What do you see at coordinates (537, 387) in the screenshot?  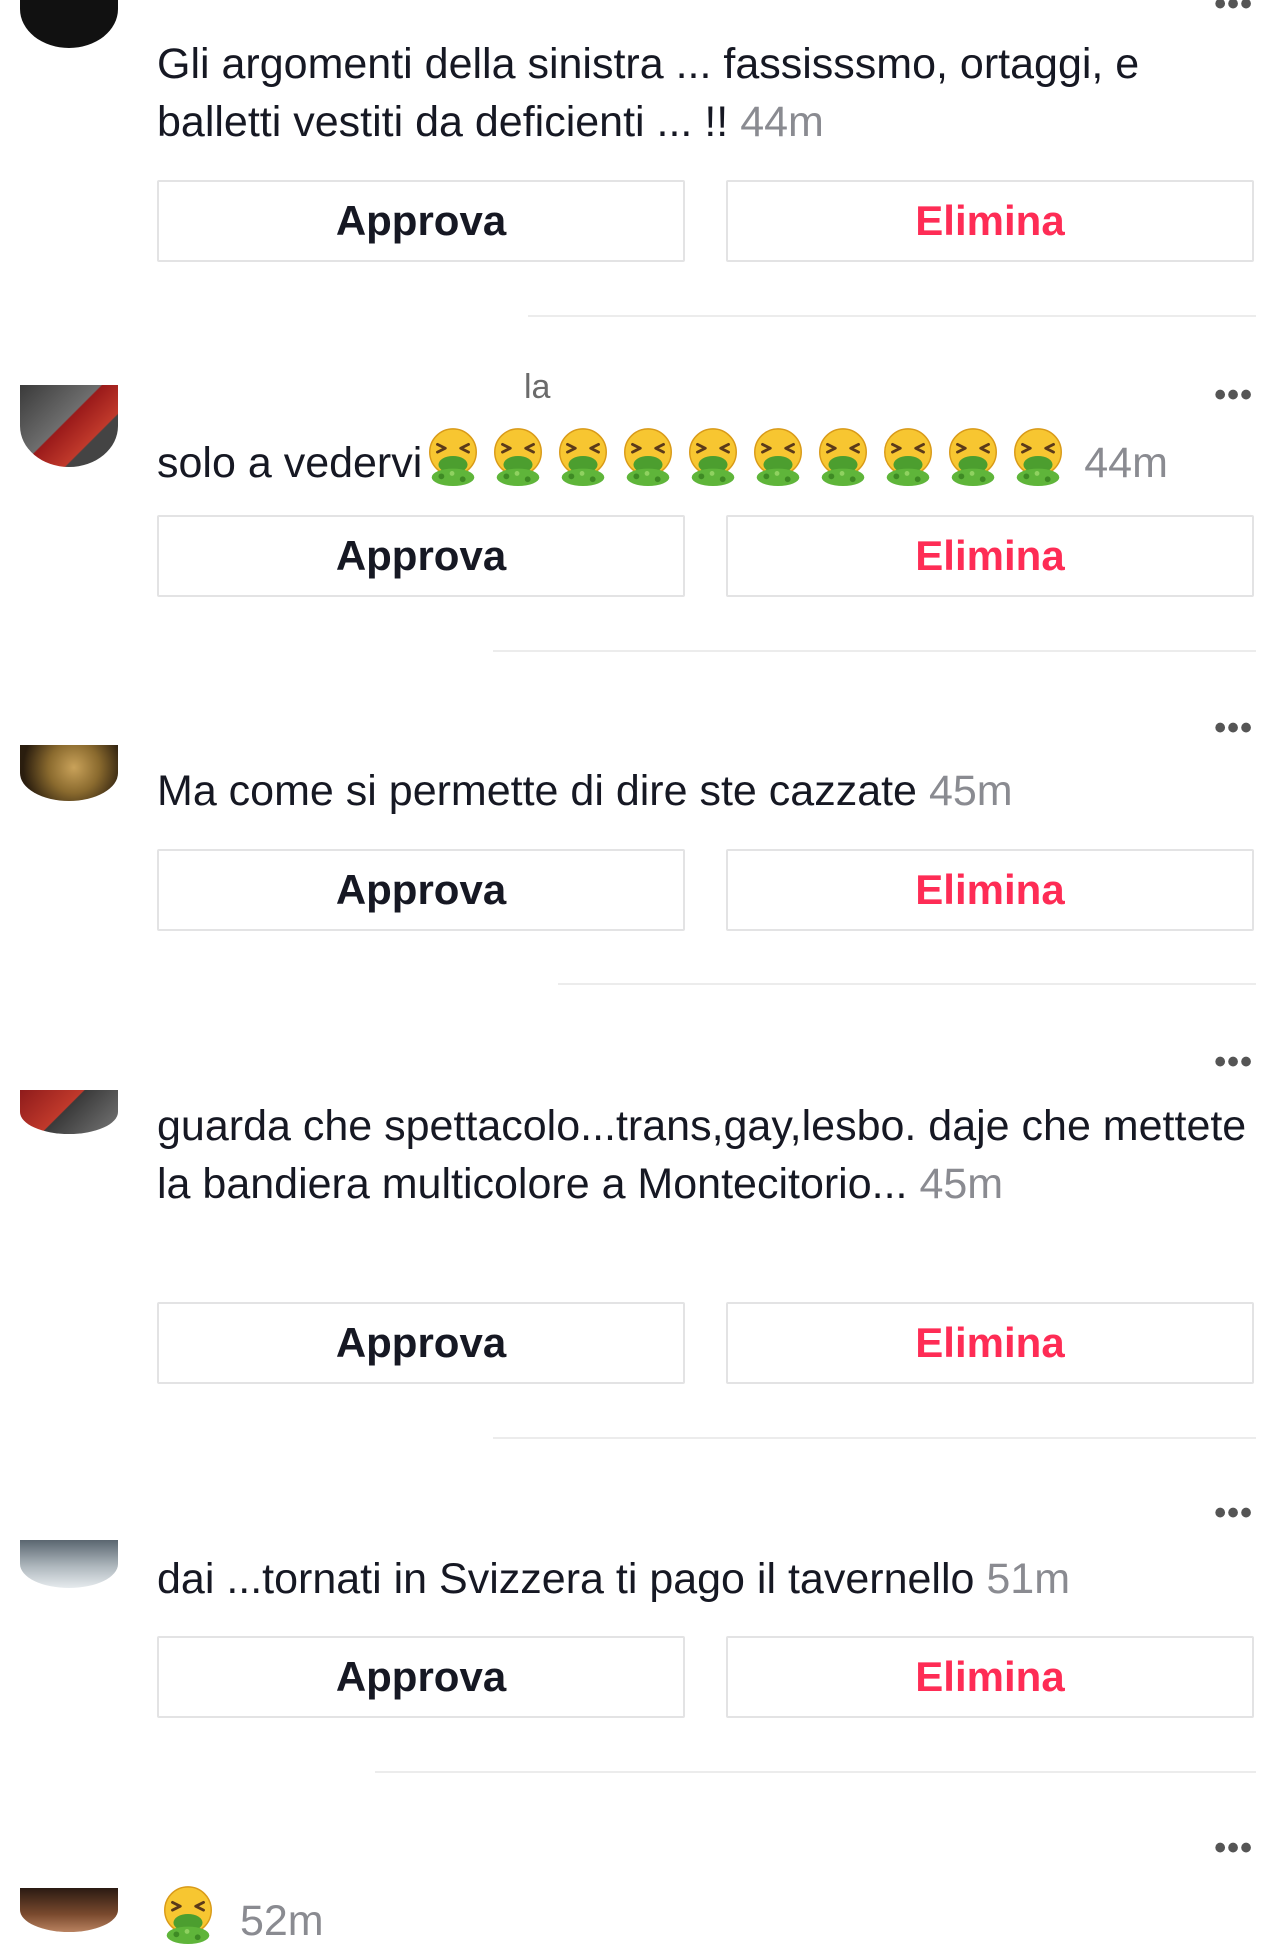 I see `username-fragment: la` at bounding box center [537, 387].